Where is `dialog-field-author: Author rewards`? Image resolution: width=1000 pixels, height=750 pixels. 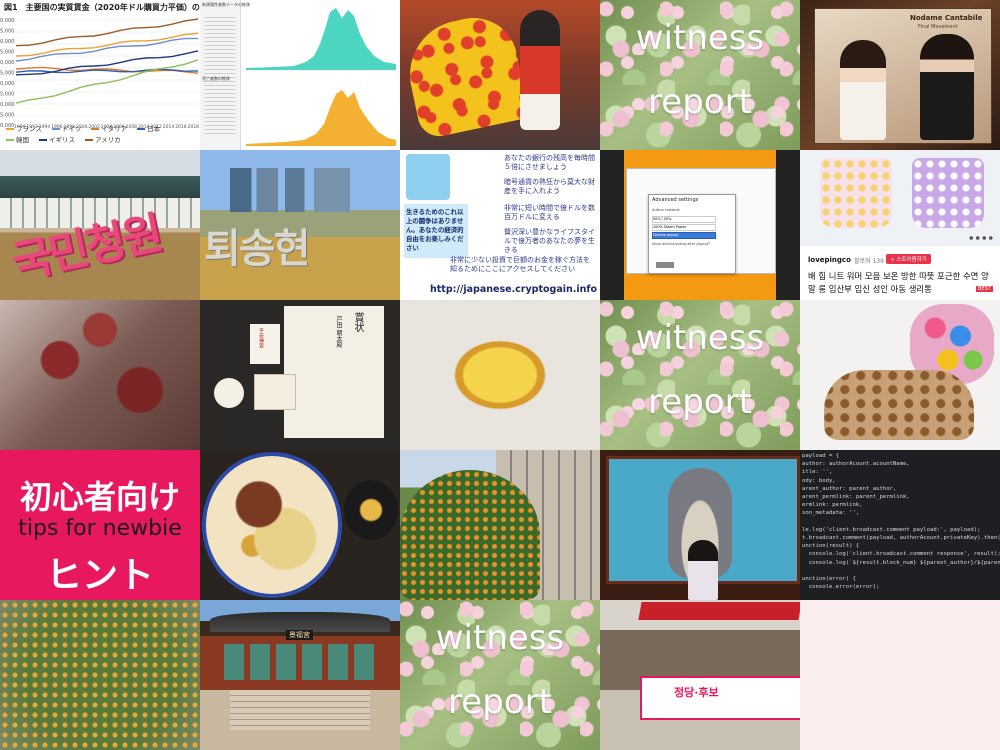
dialog-field-author: Author rewards is located at coordinates (666, 210).